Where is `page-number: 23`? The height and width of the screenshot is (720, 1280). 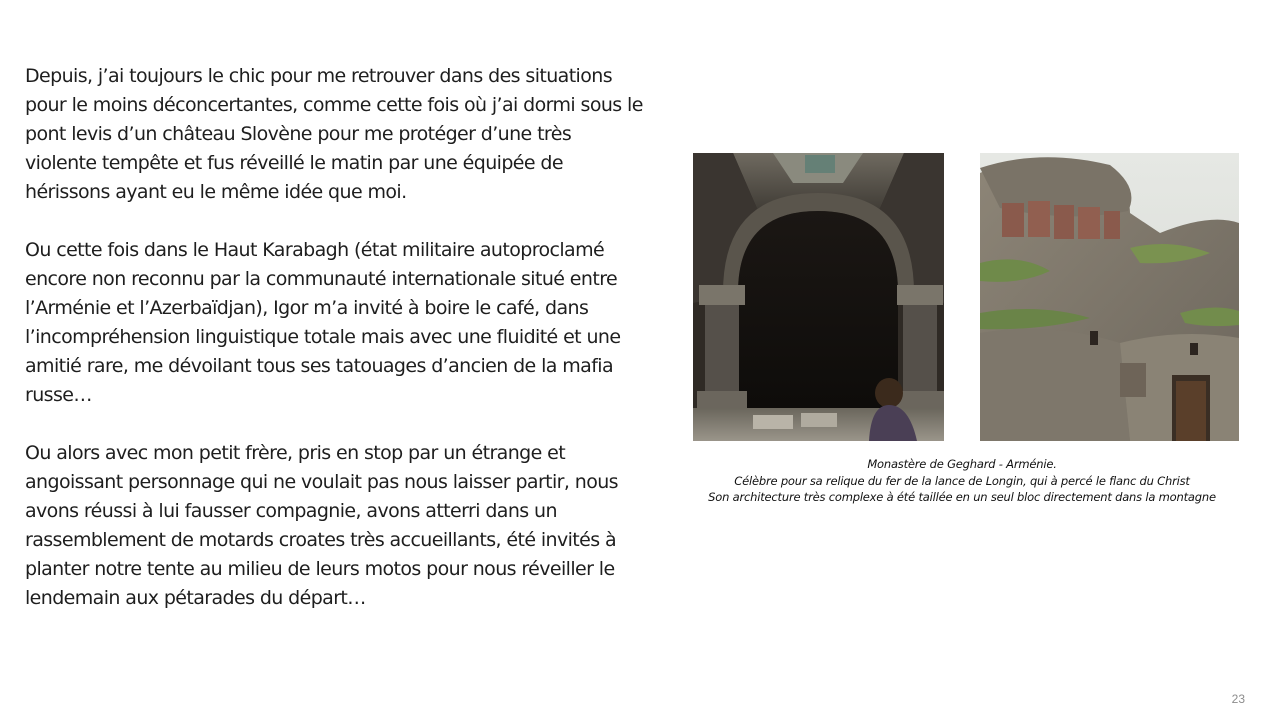 page-number: 23 is located at coordinates (1238, 699).